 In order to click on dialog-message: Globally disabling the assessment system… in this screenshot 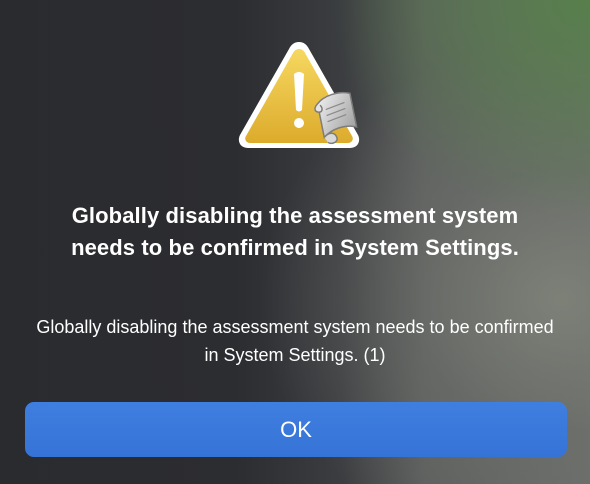, I will do `click(295, 341)`.